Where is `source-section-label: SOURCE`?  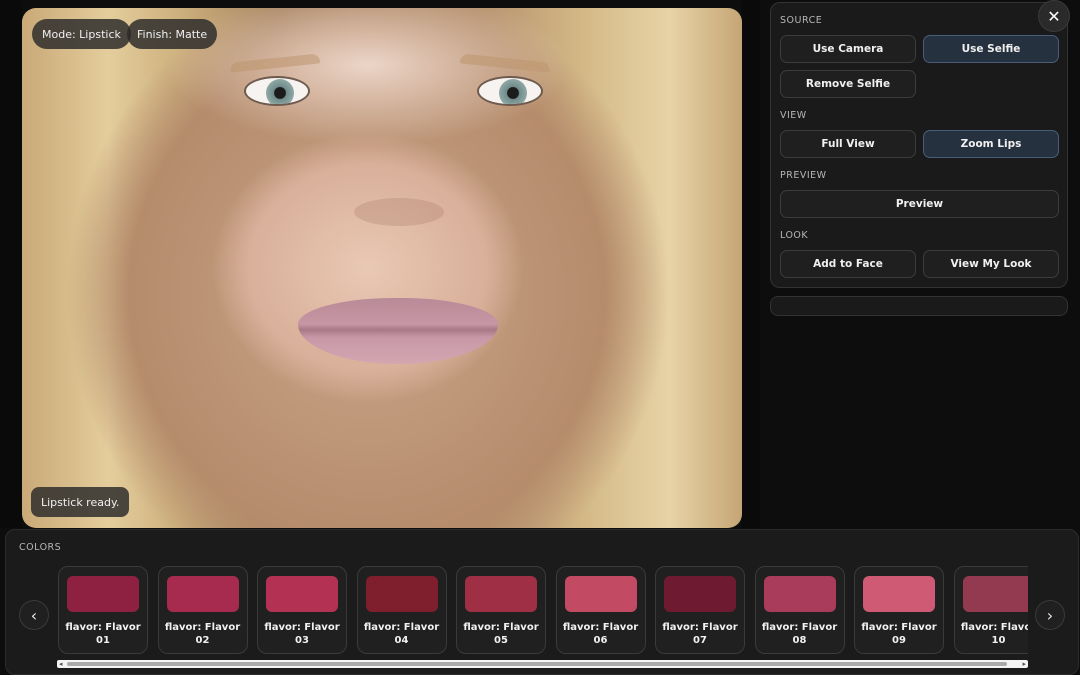
source-section-label: SOURCE is located at coordinates (801, 20).